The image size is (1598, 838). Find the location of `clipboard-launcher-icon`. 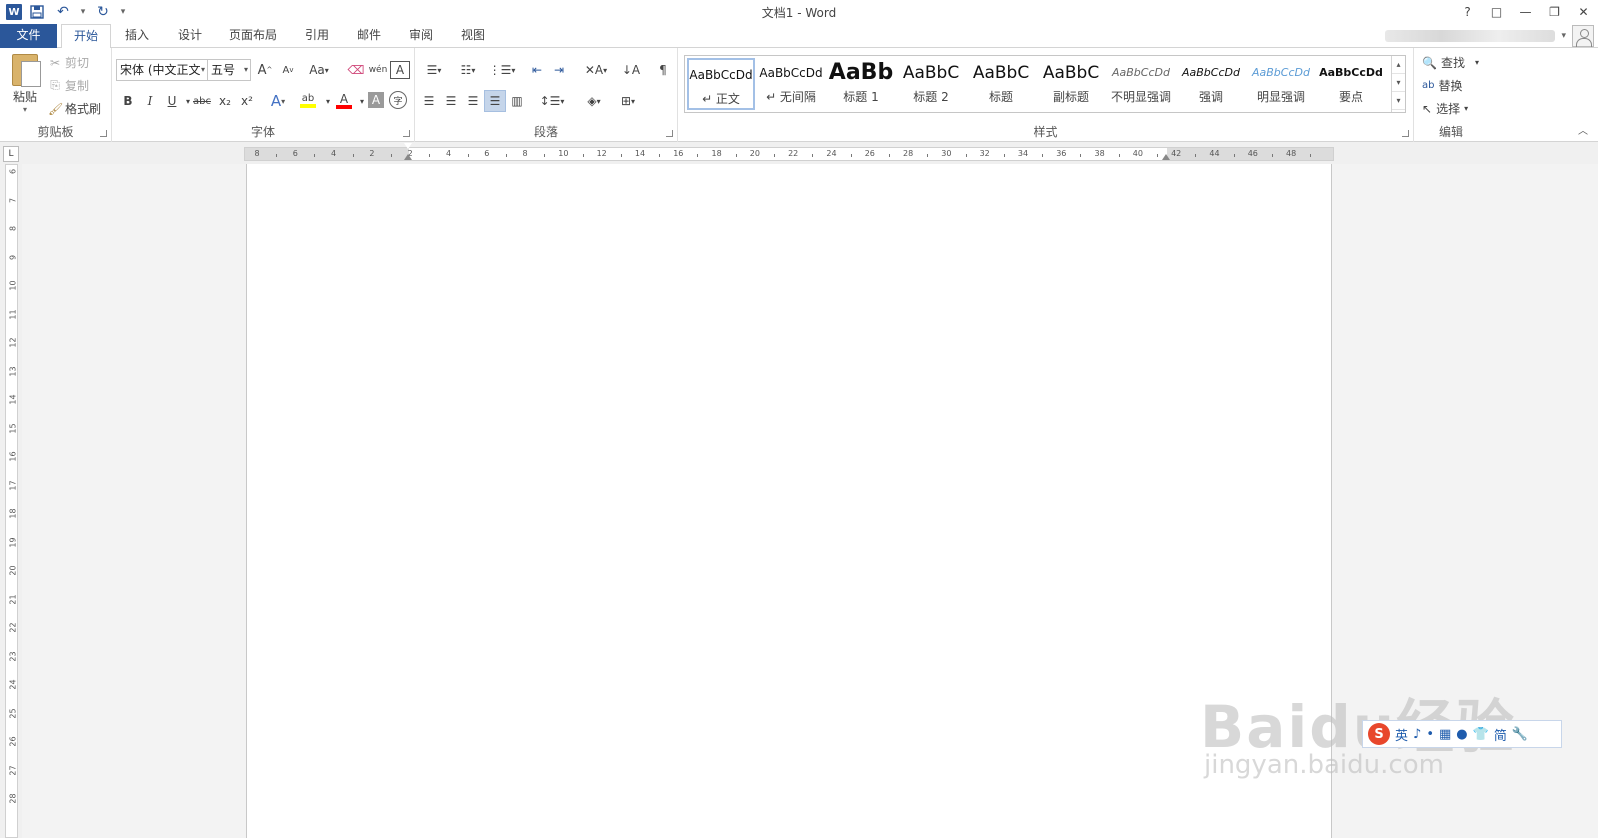

clipboard-launcher-icon is located at coordinates (103, 133).